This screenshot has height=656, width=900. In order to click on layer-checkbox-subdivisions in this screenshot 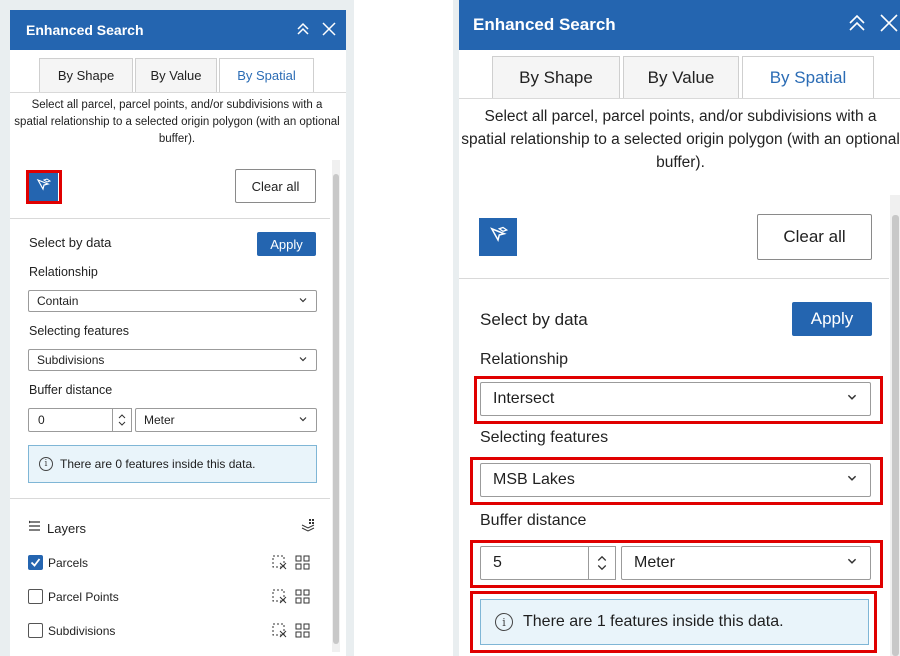, I will do `click(35, 630)`.